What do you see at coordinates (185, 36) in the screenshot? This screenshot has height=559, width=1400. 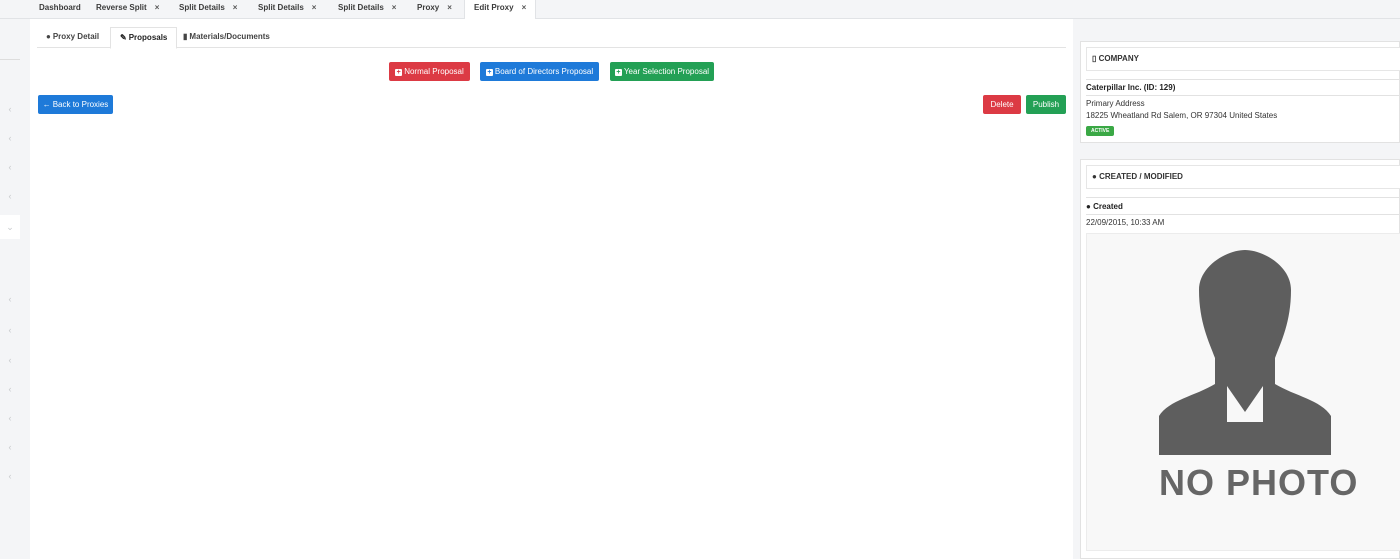 I see `document-icon: ▮` at bounding box center [185, 36].